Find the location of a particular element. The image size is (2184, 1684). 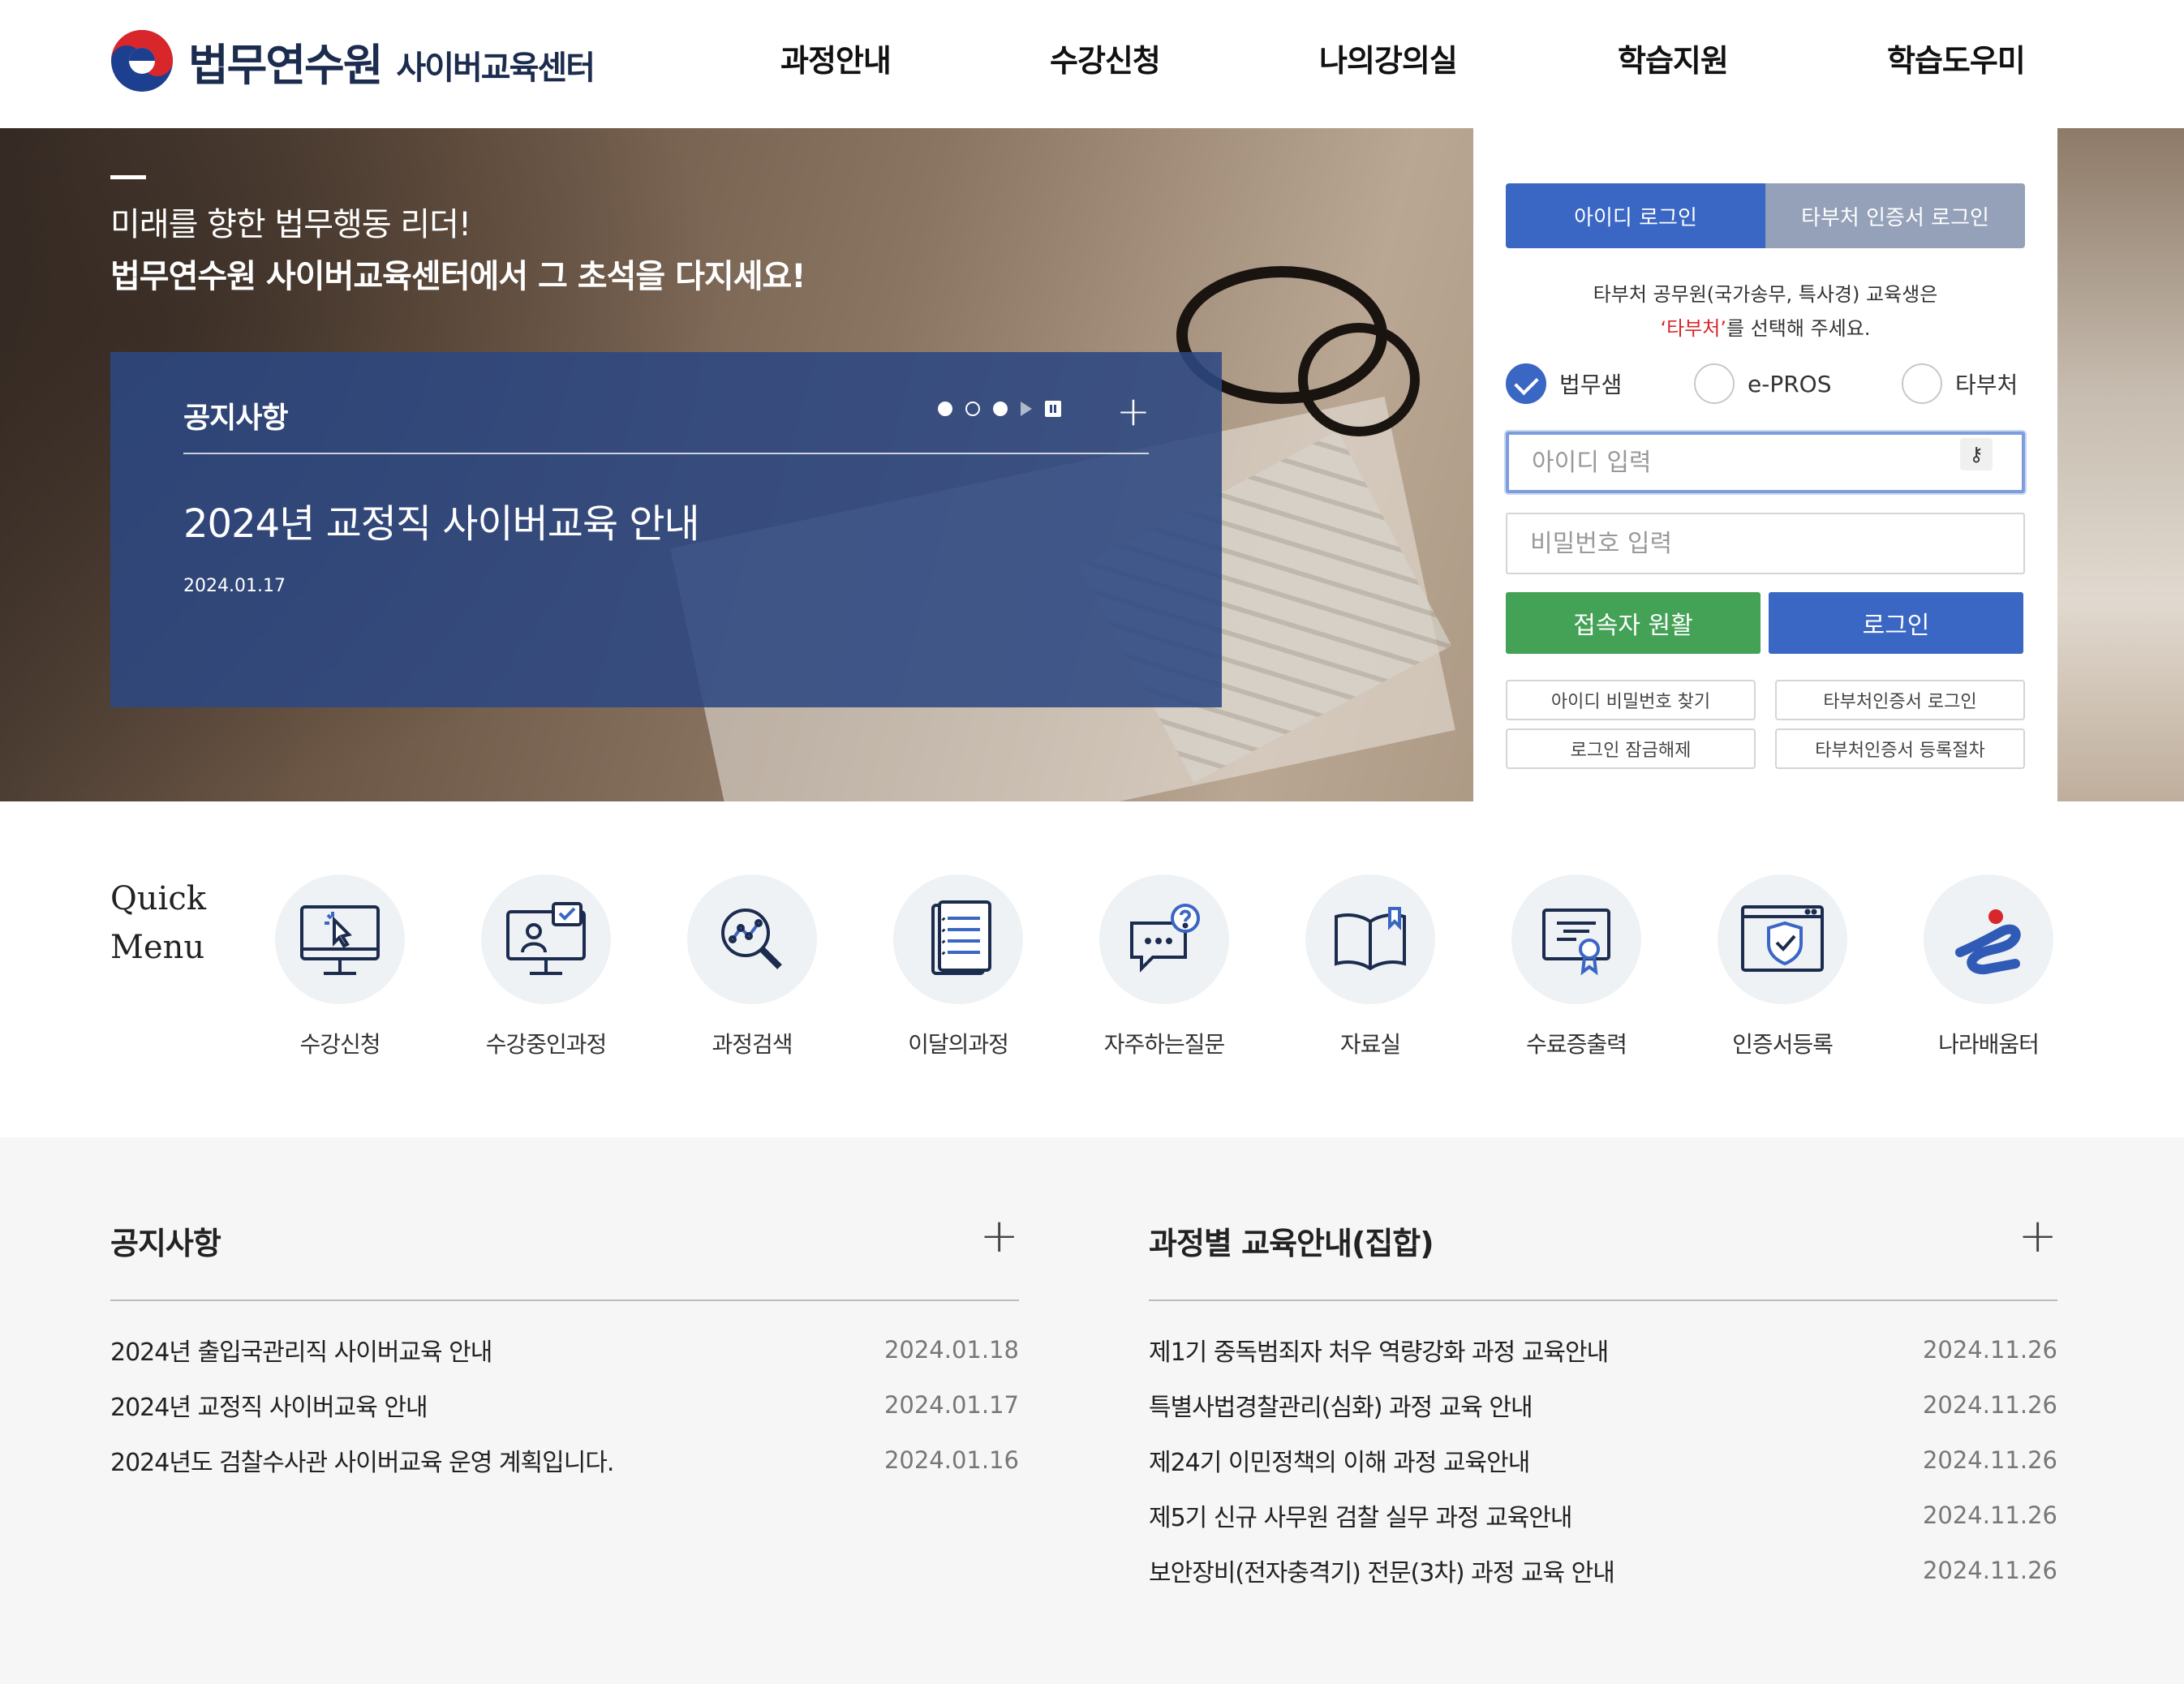

login-msg-rest: 를 선택해 주세요. is located at coordinates (1799, 328).